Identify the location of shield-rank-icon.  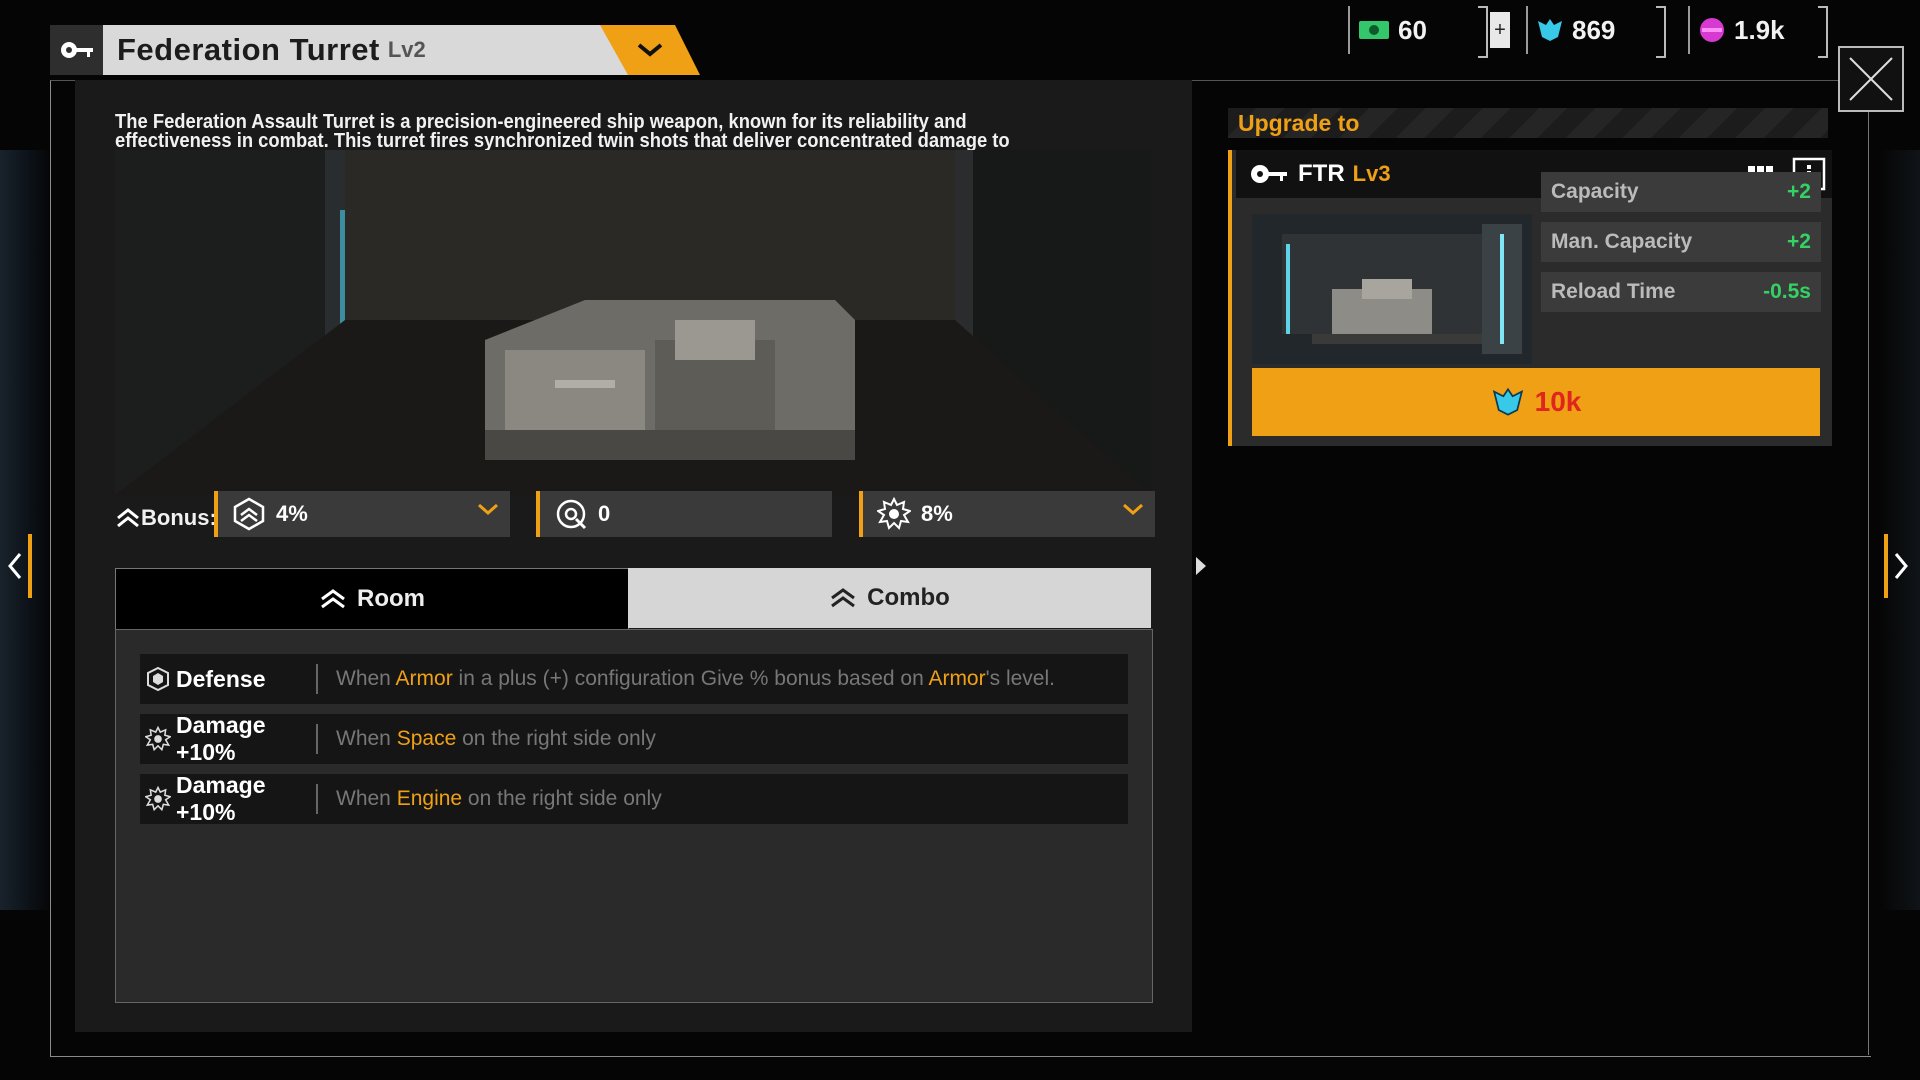
(249, 514).